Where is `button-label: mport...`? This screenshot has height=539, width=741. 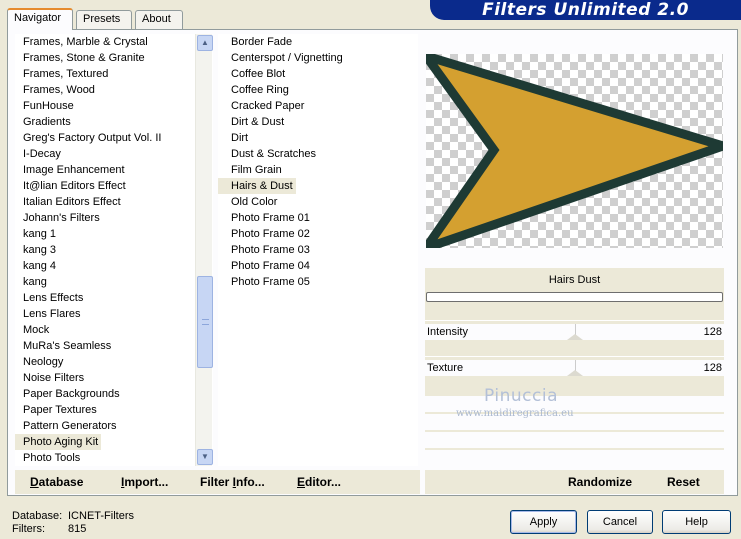
button-label: mport... is located at coordinates (146, 482).